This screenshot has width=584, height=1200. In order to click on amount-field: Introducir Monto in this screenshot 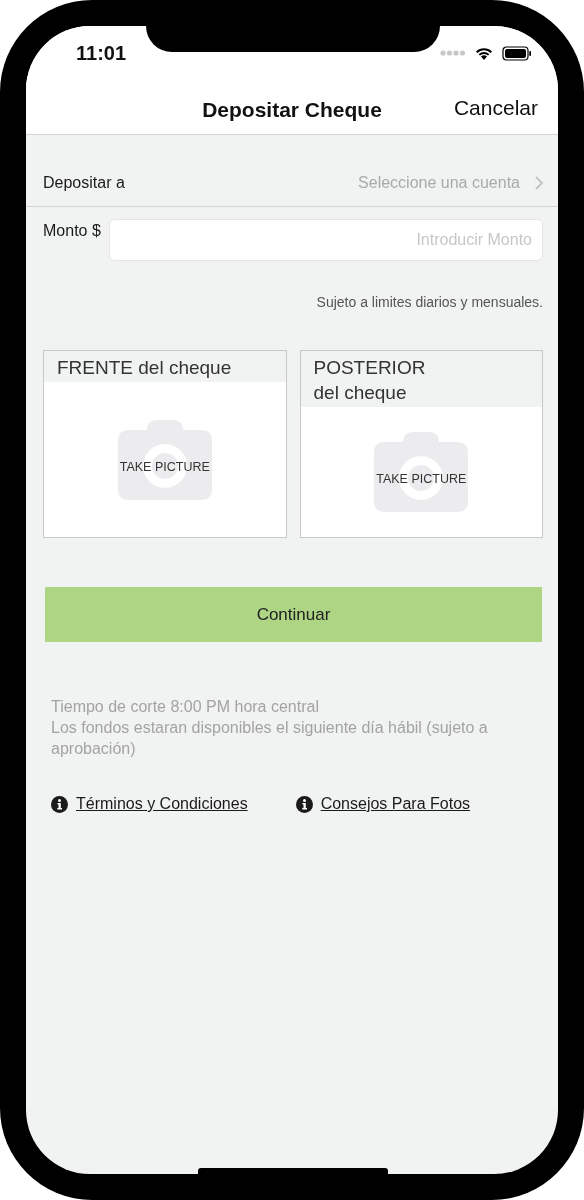, I will do `click(325, 240)`.